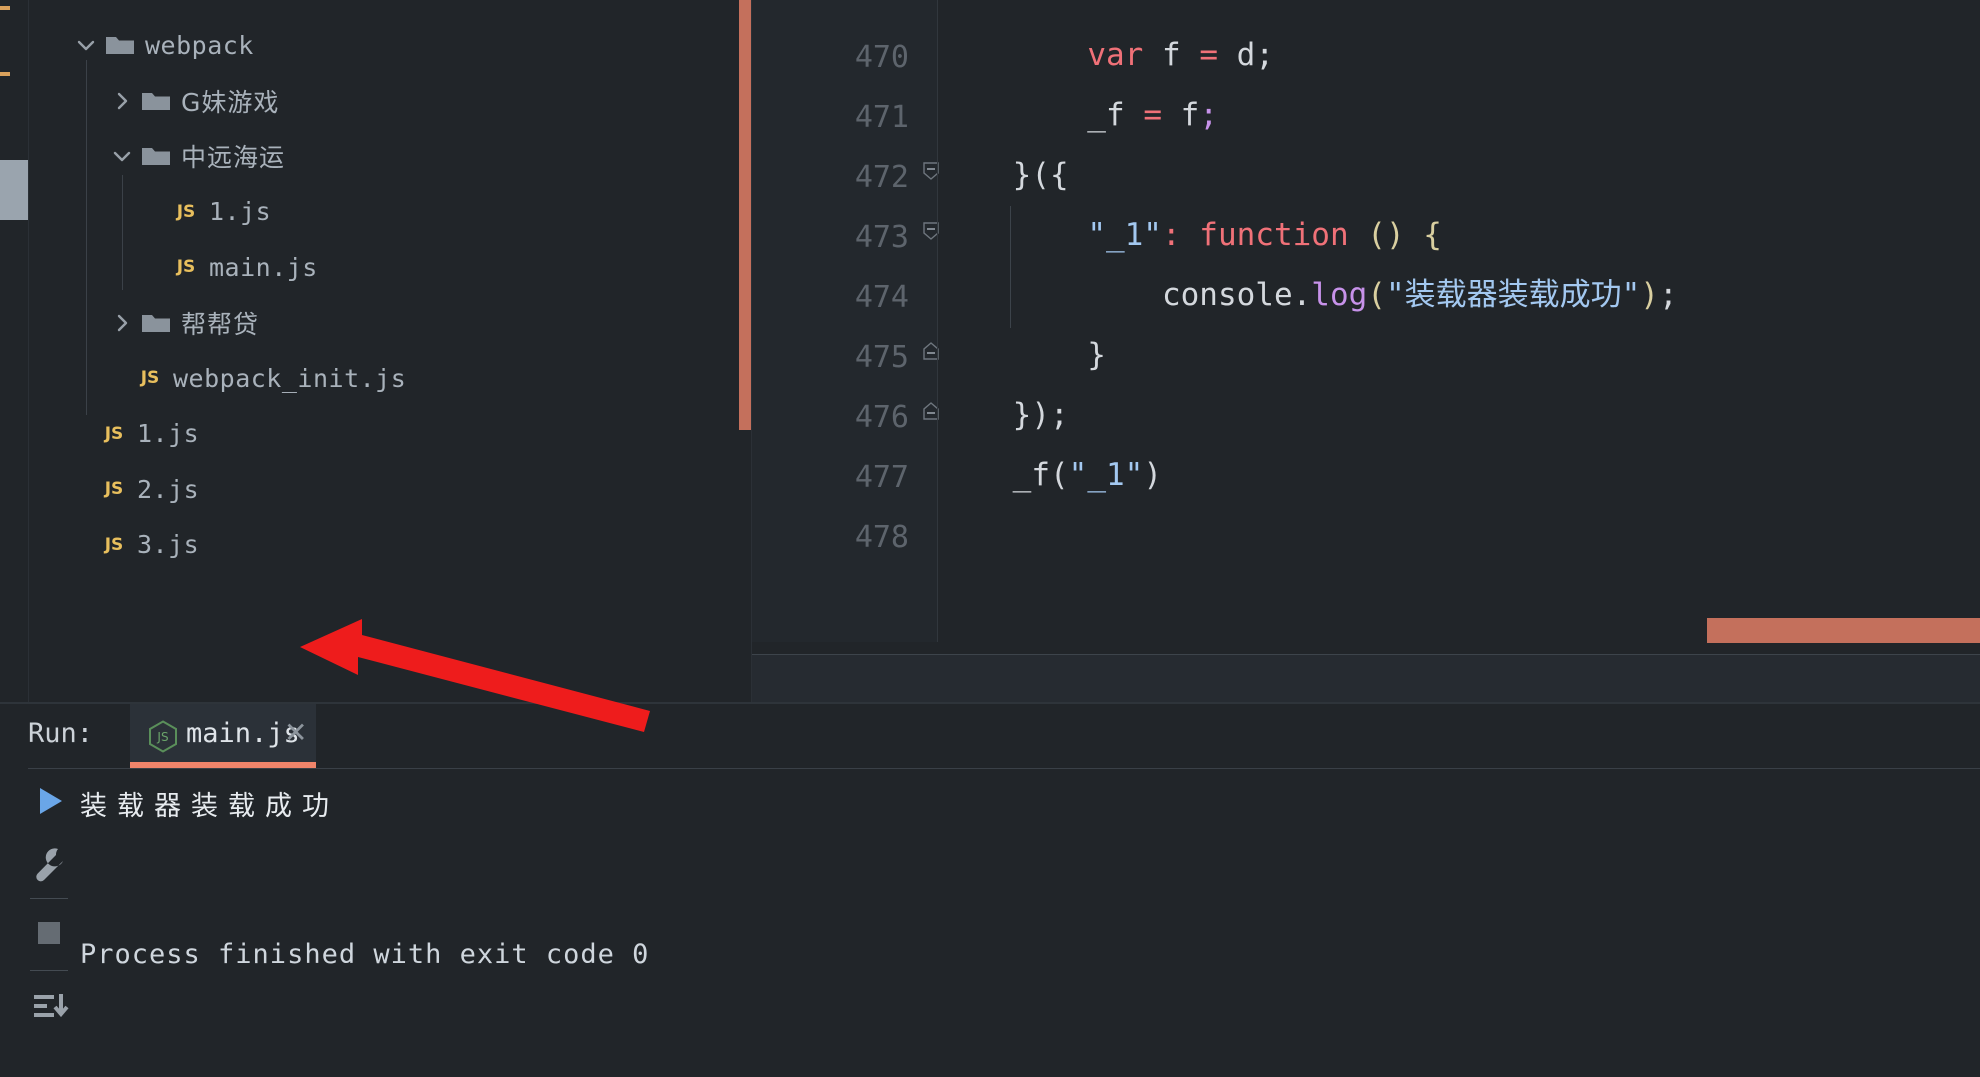 The width and height of the screenshot is (1980, 1077). Describe the element at coordinates (49, 1007) in the screenshot. I see `scroll-to-end-icon` at that location.